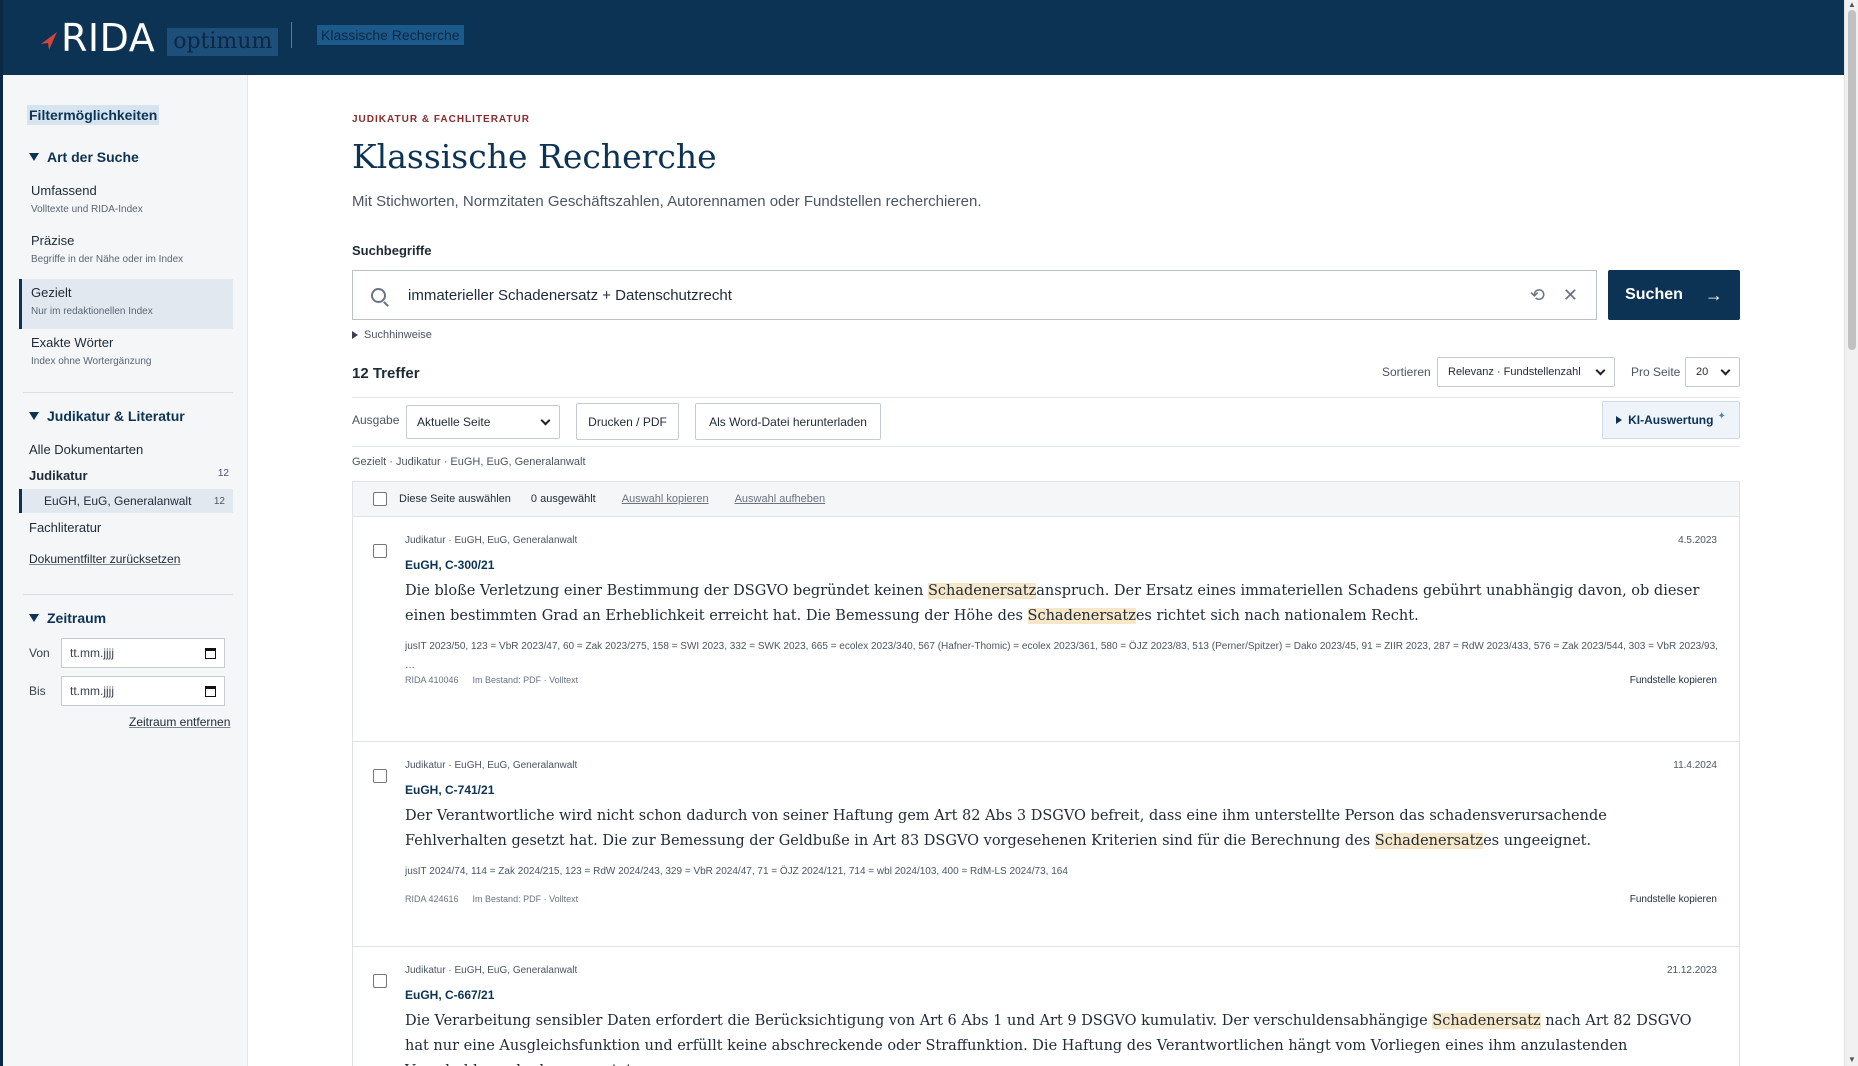 The image size is (1858, 1066). What do you see at coordinates (37, 691) in the screenshot?
I see `date-to-label: Bis` at bounding box center [37, 691].